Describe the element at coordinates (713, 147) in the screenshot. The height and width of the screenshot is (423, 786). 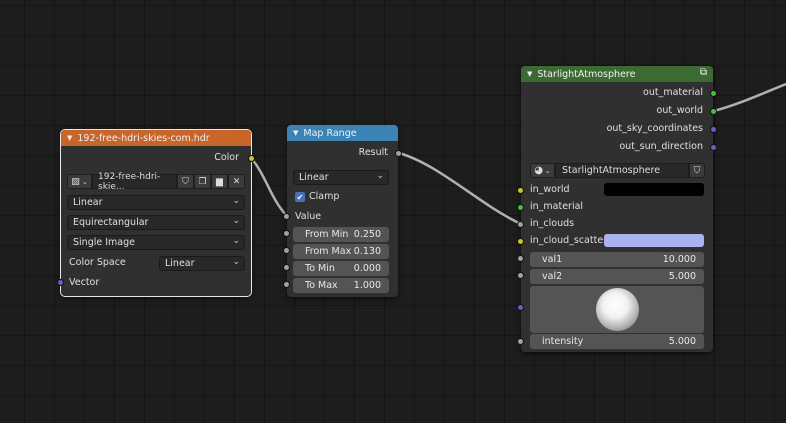
I see `out-sun-direction-socket` at that location.